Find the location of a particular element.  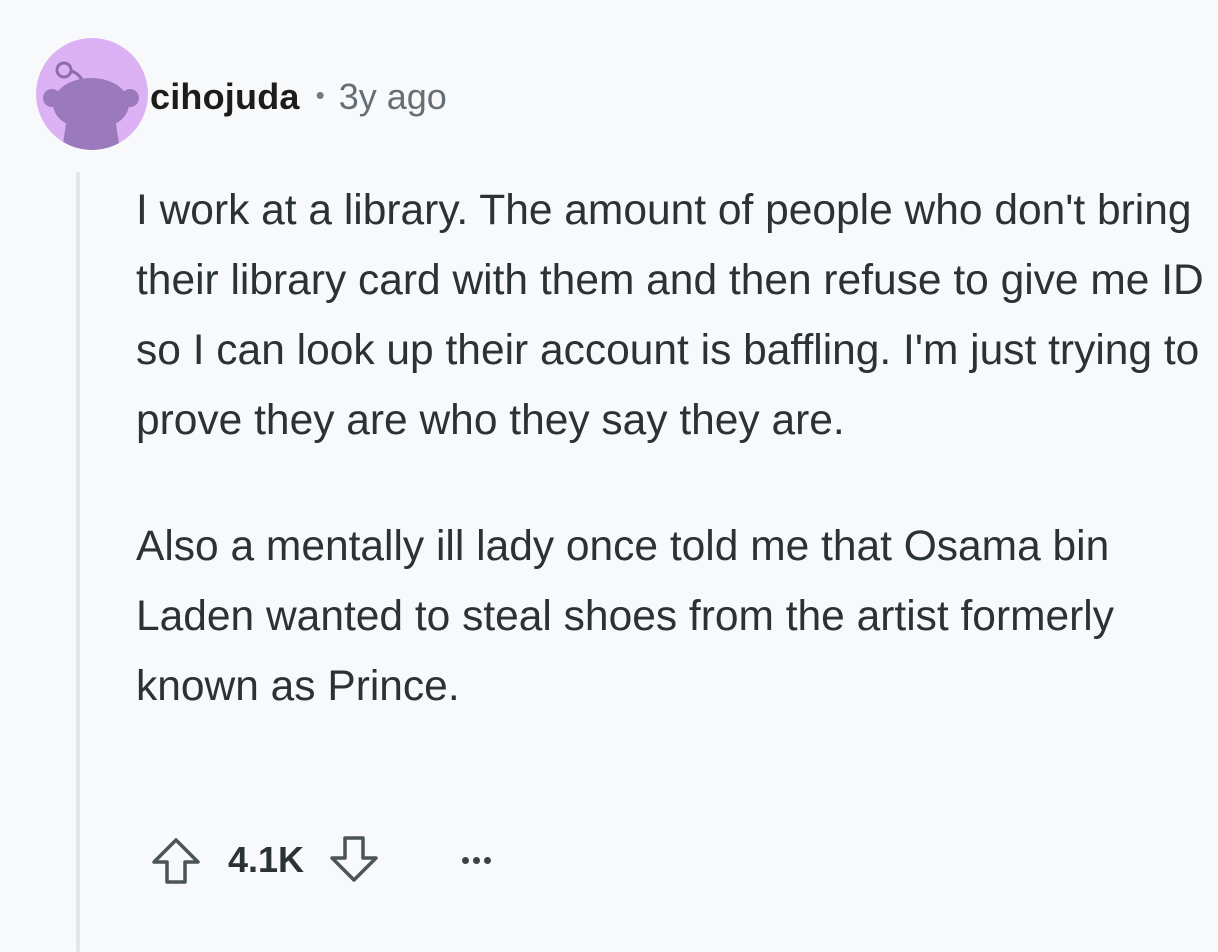

more-options-button is located at coordinates (477, 860).